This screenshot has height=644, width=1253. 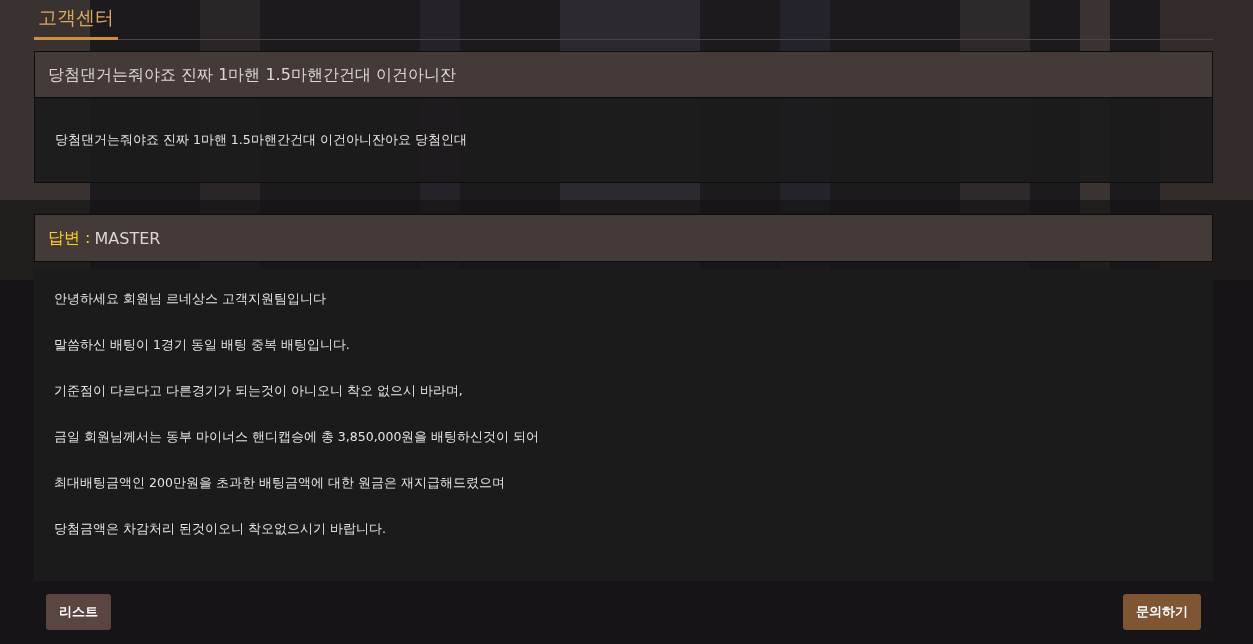 What do you see at coordinates (623, 75) in the screenshot?
I see `question-title: 당첨댄거는줘야죠 진짜 1마핸 1.5마핸간건대 이건아니잔` at bounding box center [623, 75].